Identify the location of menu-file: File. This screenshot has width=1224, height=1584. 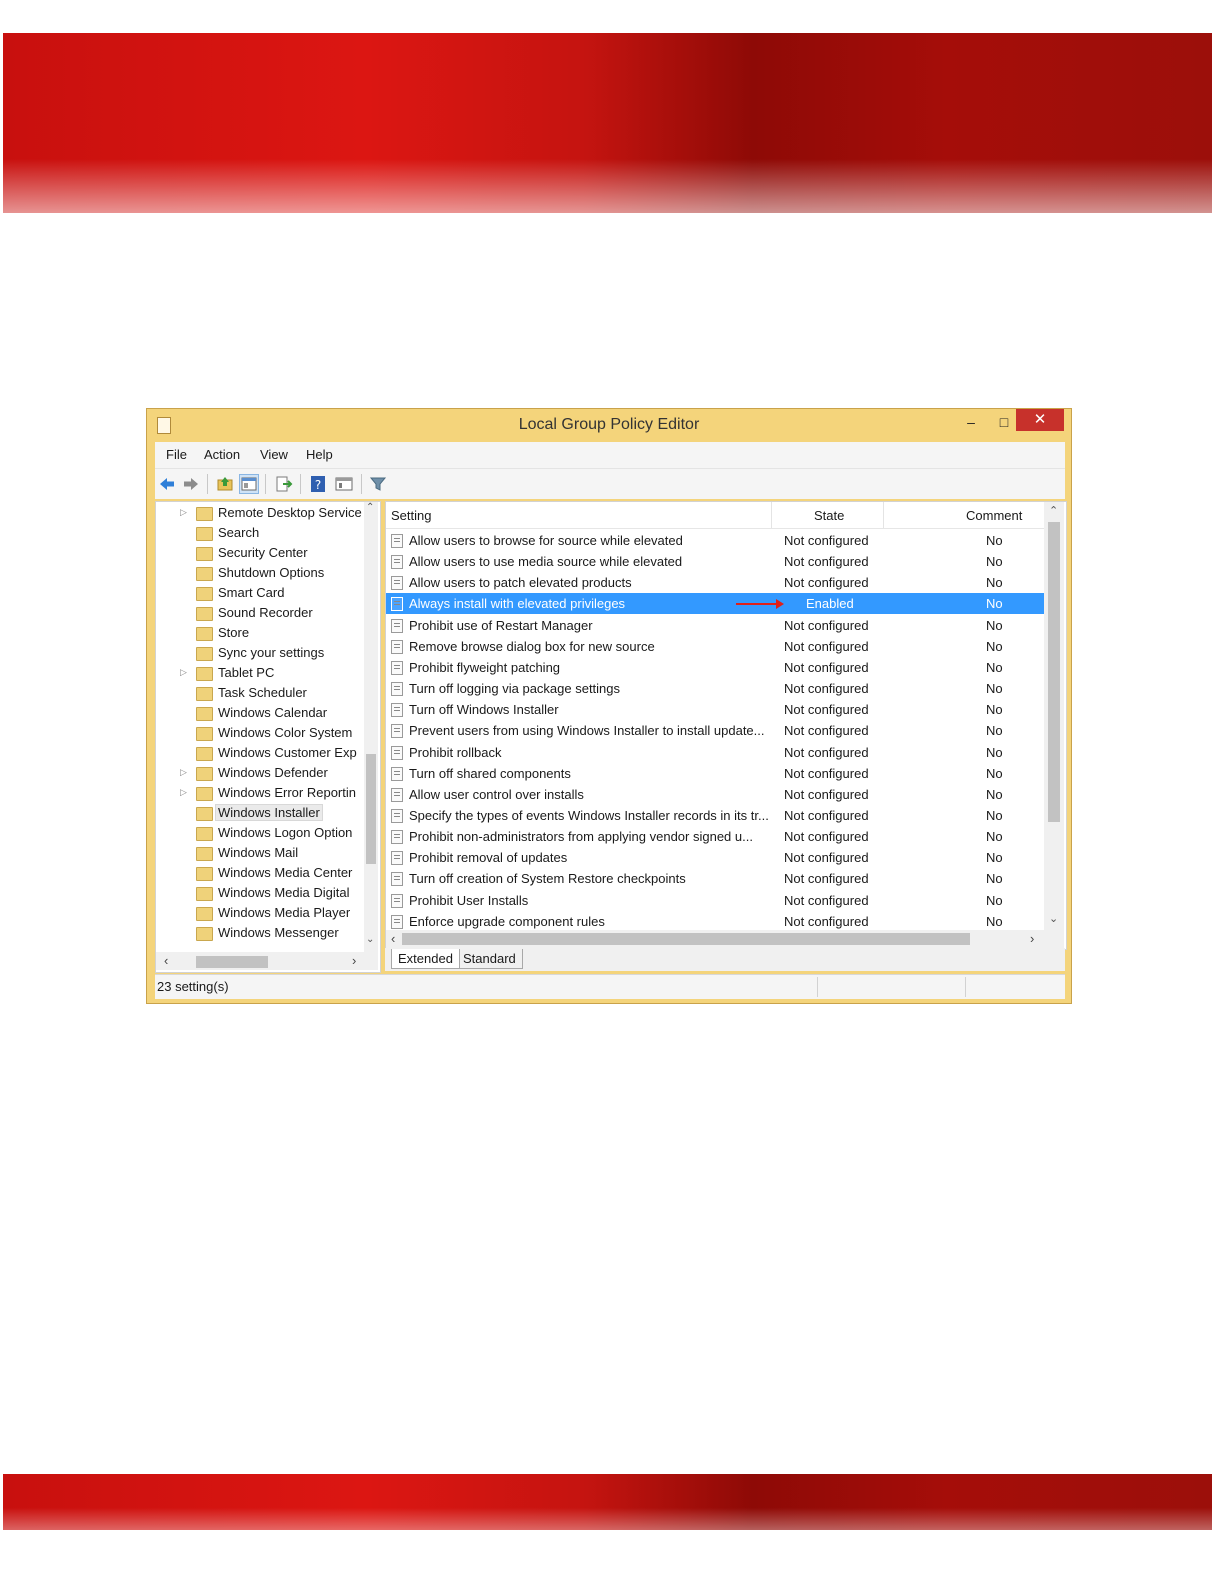
(176, 454).